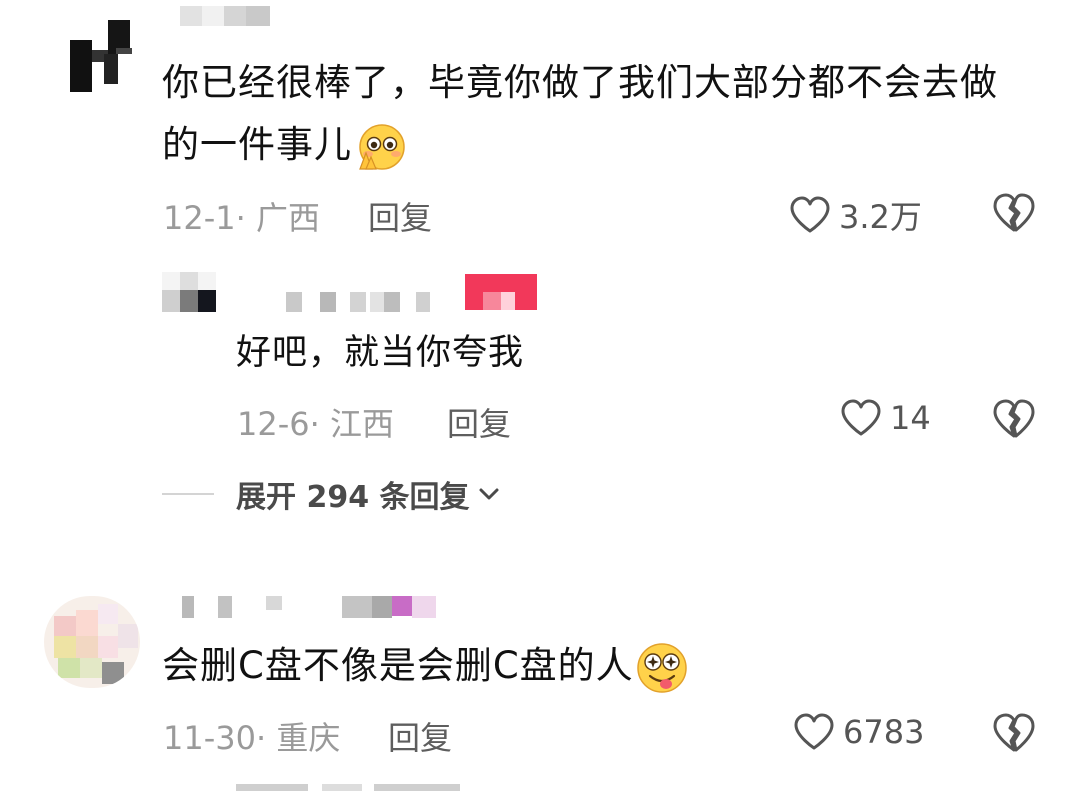 The width and height of the screenshot is (1080, 791). What do you see at coordinates (257, 144) in the screenshot?
I see `comment-text-line: 的一件事儿` at bounding box center [257, 144].